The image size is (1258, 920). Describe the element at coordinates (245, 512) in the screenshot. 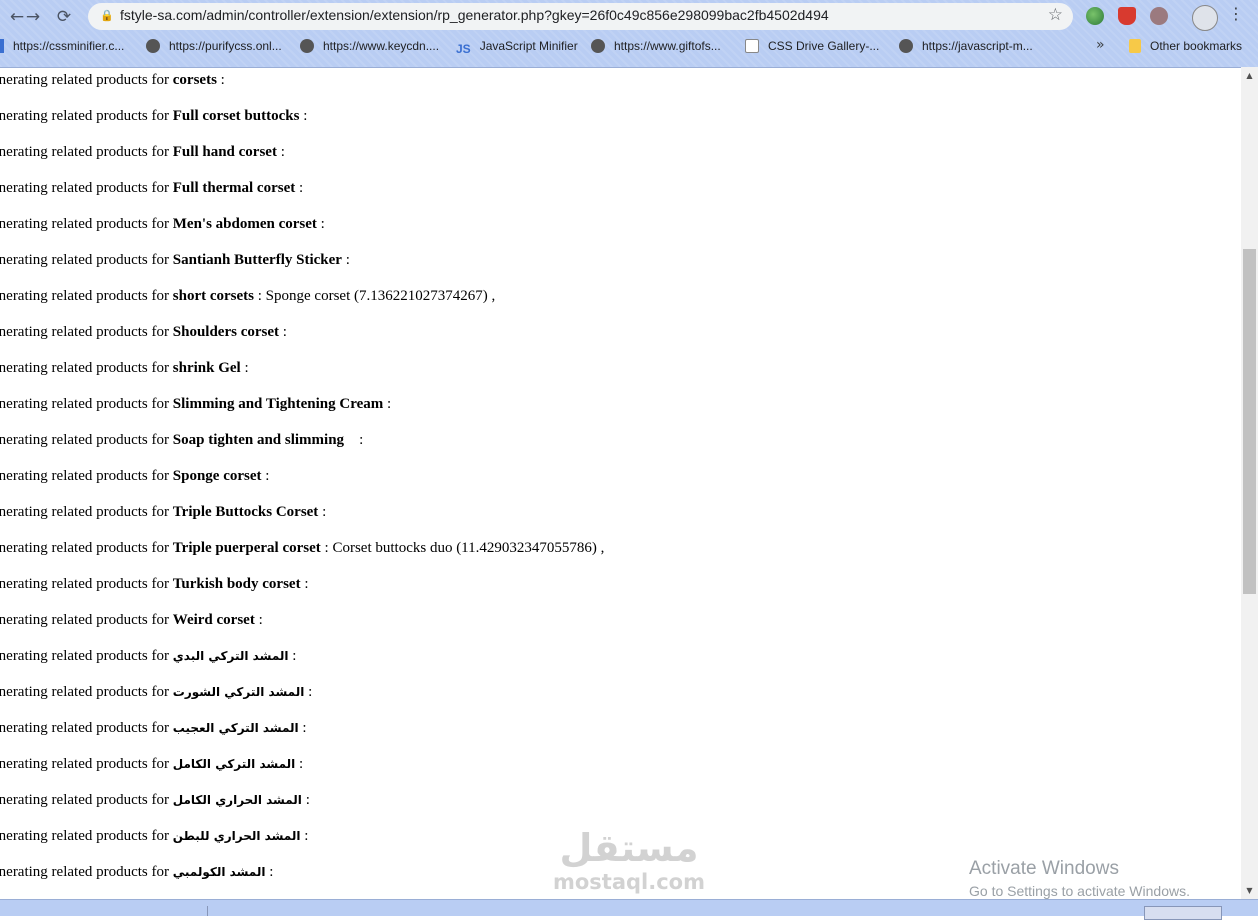

I see `product-name: Triple Buttocks Corset` at that location.